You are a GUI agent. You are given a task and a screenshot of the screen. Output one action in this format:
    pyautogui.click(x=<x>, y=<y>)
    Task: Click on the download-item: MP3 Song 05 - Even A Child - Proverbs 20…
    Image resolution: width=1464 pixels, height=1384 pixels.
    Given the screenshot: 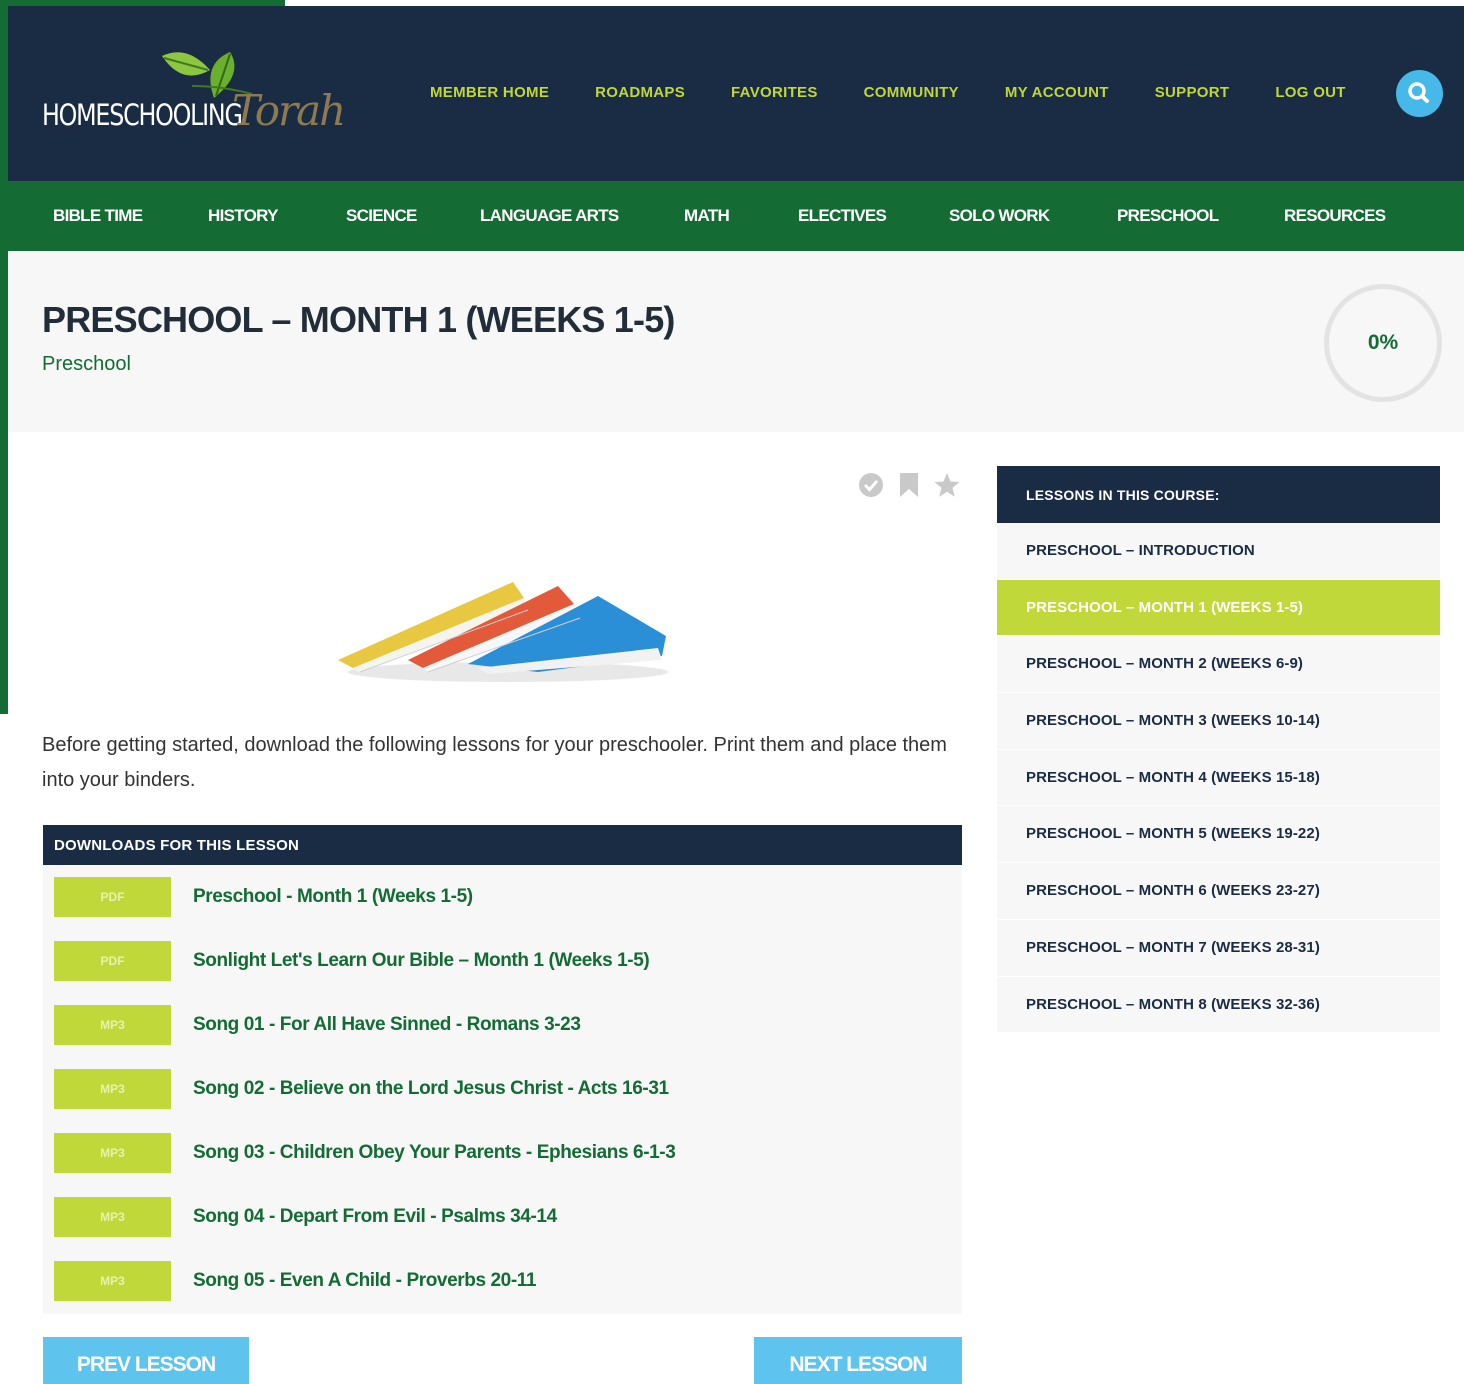 What is the action you would take?
    pyautogui.click(x=504, y=1281)
    